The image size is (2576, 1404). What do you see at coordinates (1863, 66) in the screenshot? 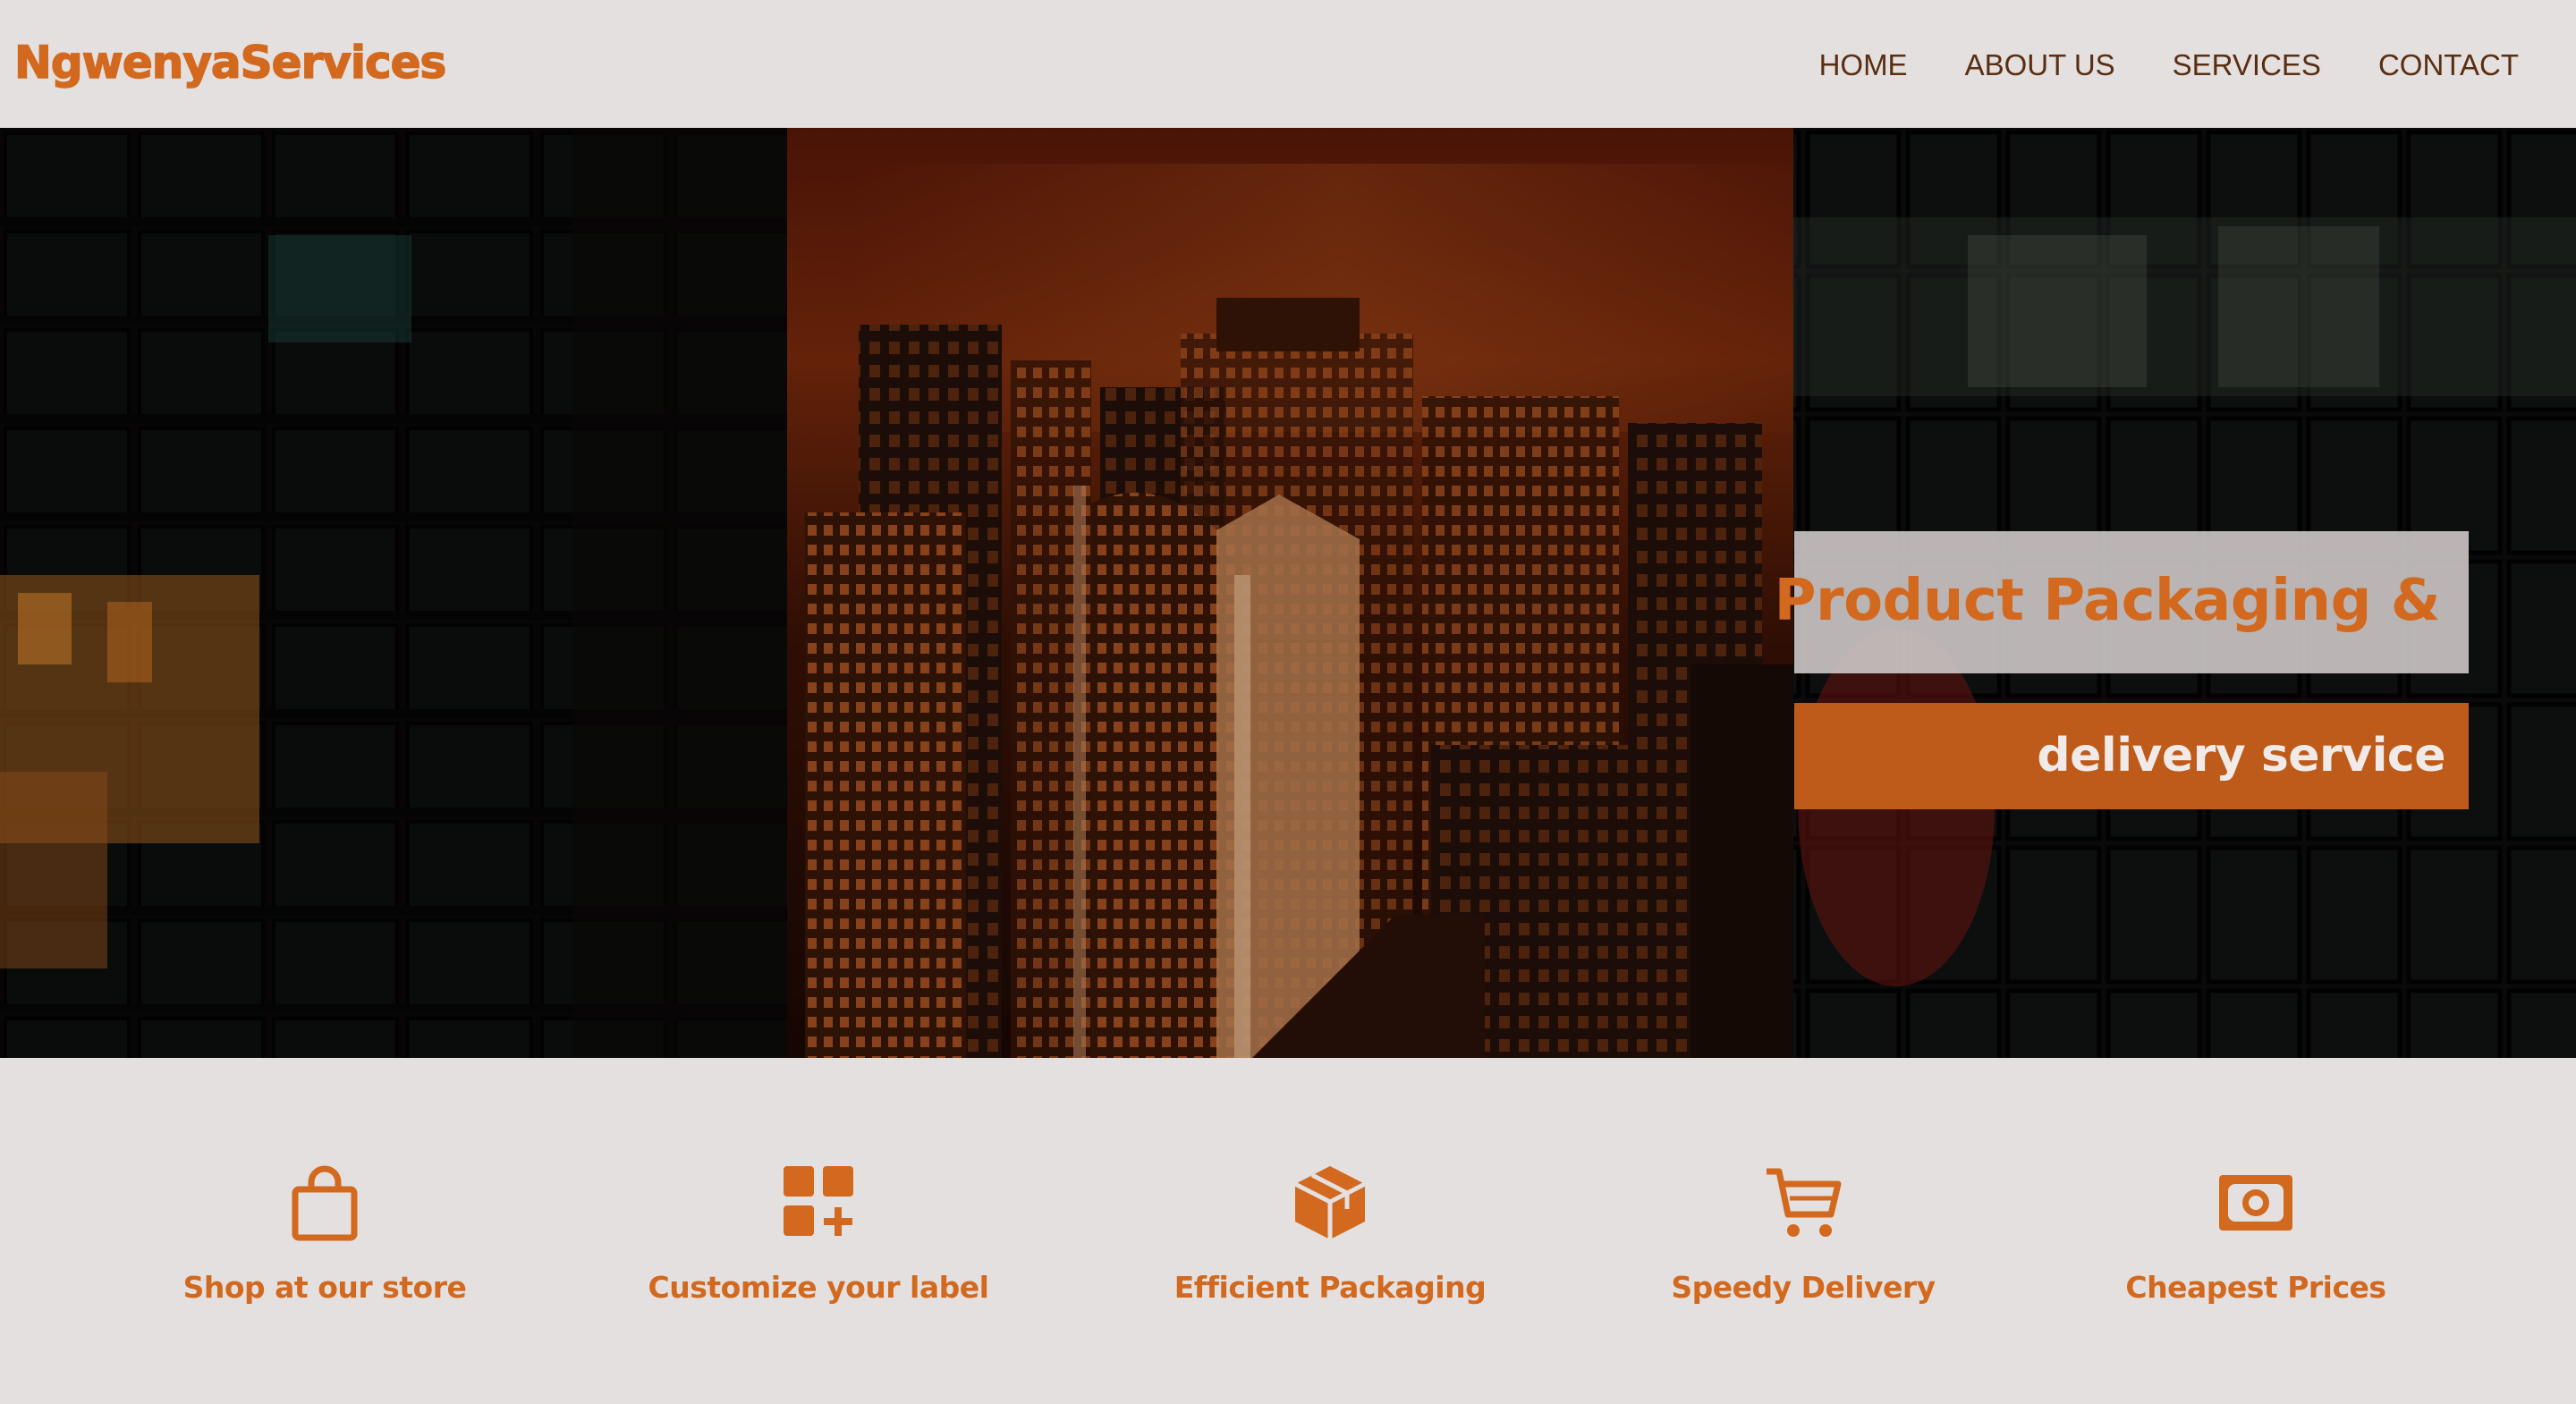
I see `nav-home-link: HOME` at bounding box center [1863, 66].